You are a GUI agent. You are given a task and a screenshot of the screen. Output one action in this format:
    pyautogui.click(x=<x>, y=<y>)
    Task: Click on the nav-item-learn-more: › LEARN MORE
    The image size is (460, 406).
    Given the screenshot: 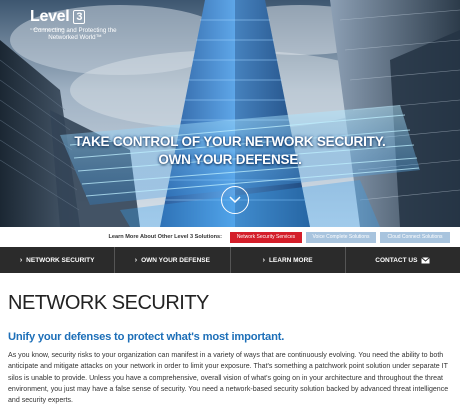 What is the action you would take?
    pyautogui.click(x=288, y=260)
    